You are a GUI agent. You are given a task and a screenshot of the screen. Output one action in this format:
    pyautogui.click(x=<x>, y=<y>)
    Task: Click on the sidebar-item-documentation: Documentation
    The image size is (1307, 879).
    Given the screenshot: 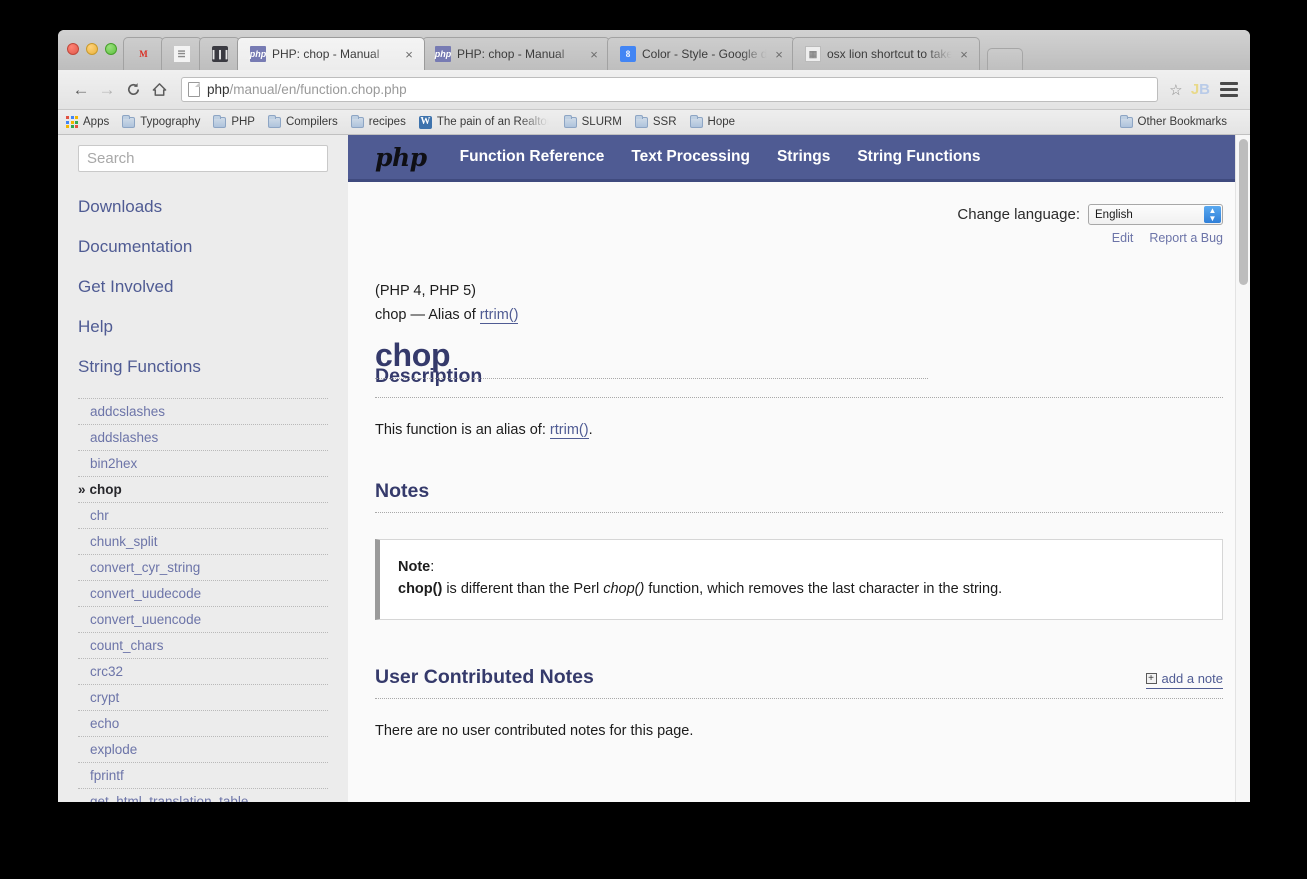 What is the action you would take?
    pyautogui.click(x=203, y=246)
    